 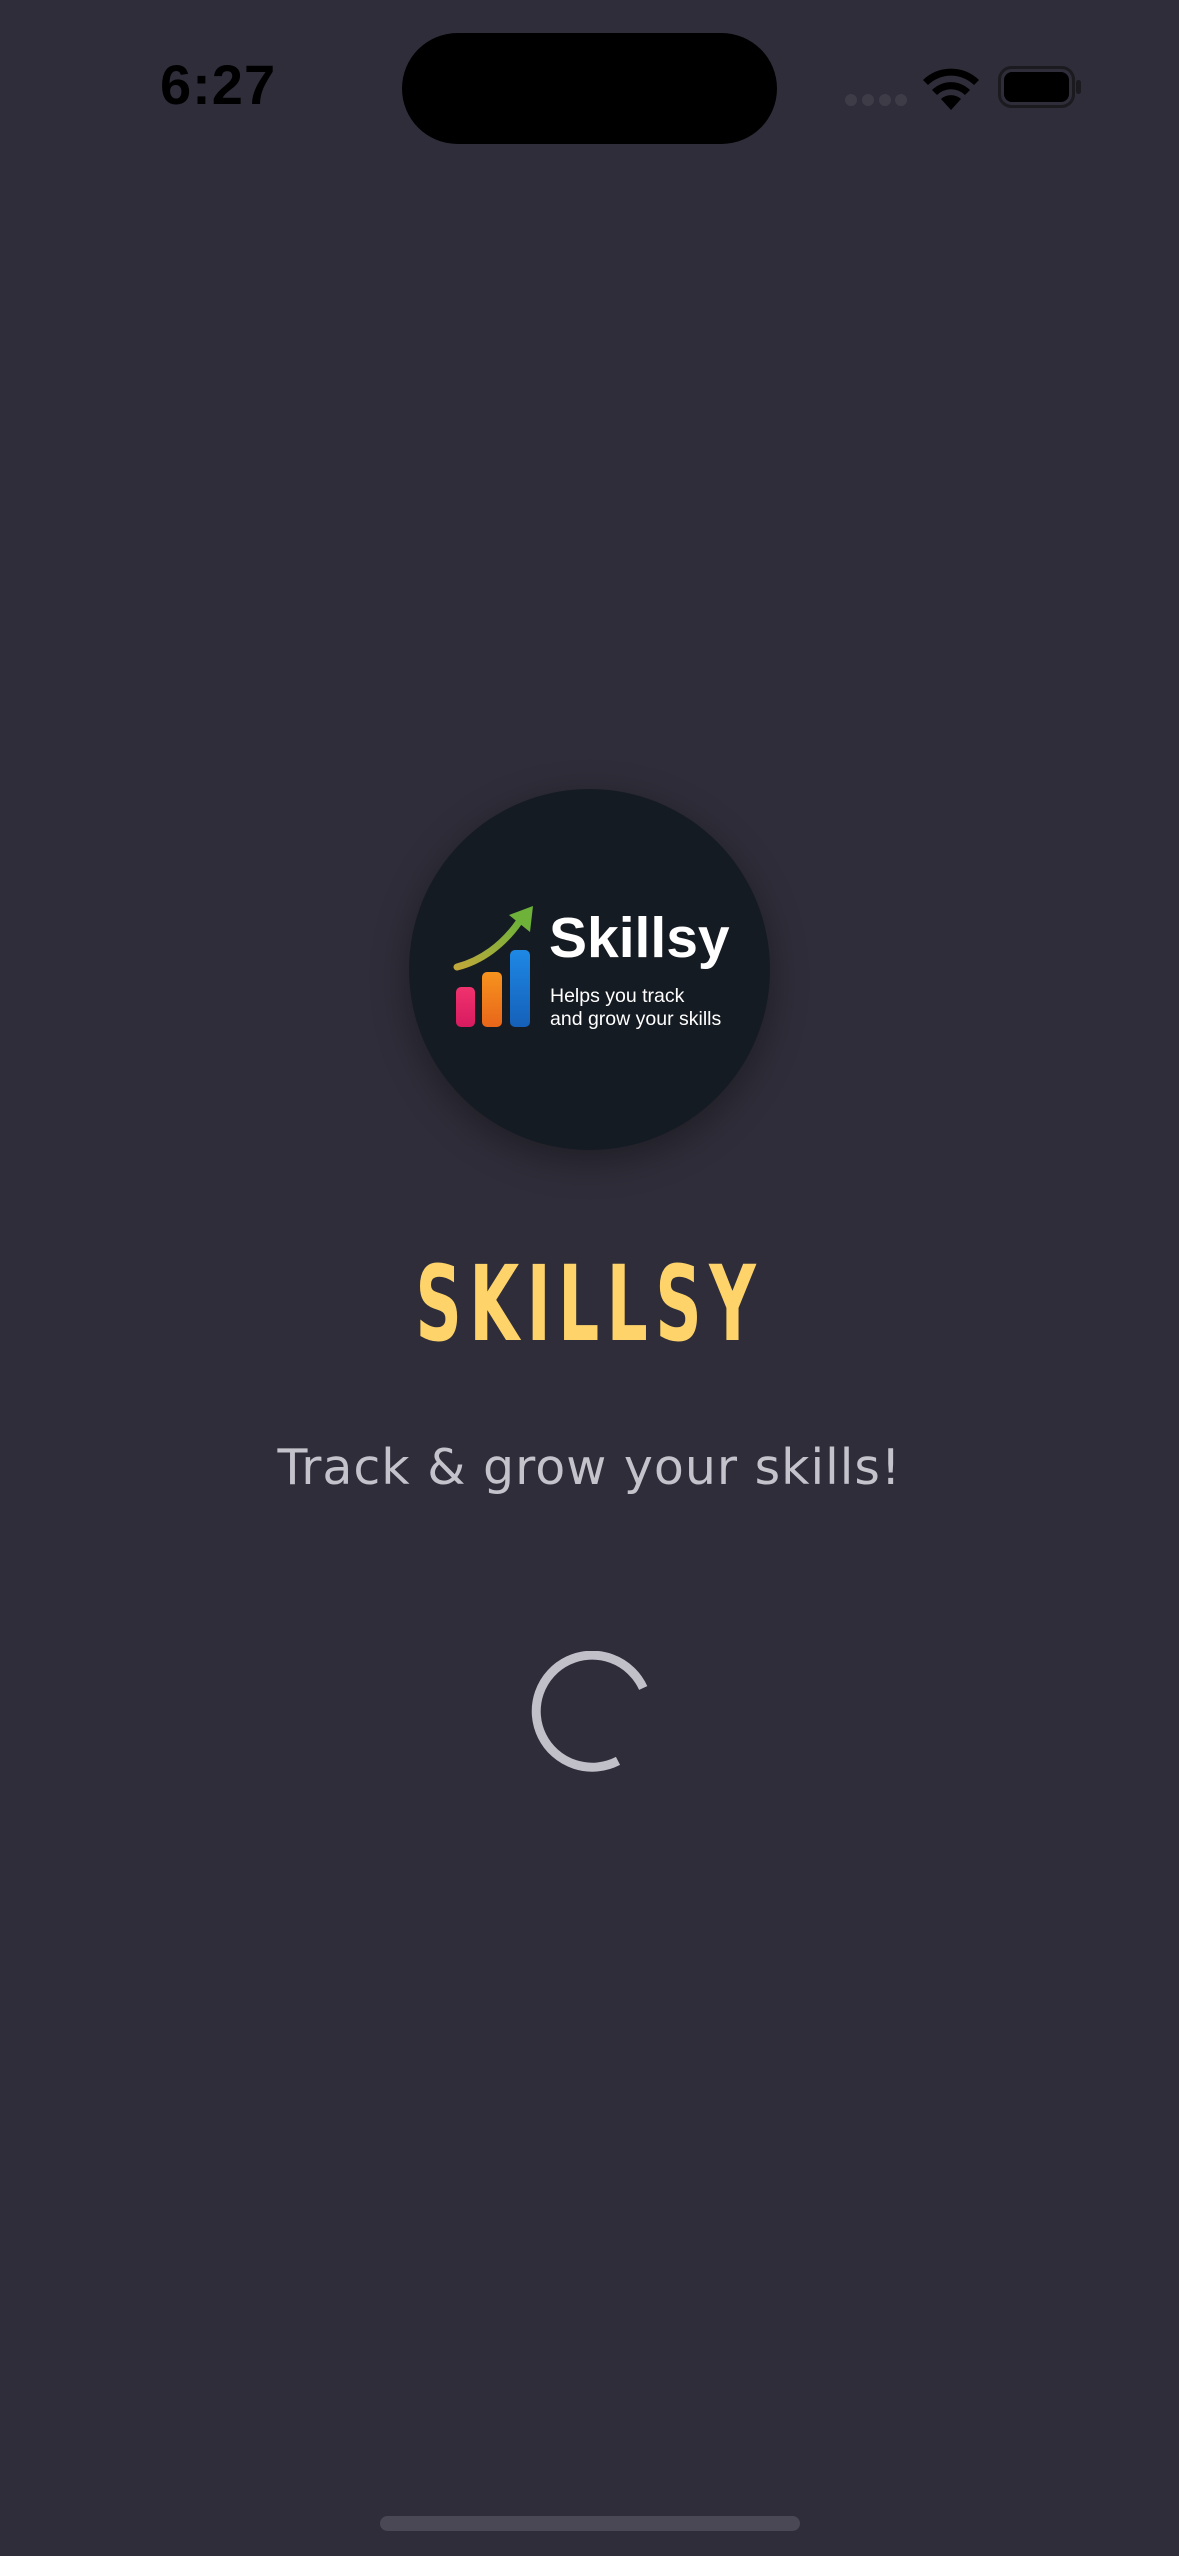 What do you see at coordinates (218, 84) in the screenshot?
I see `status-time: 6:27` at bounding box center [218, 84].